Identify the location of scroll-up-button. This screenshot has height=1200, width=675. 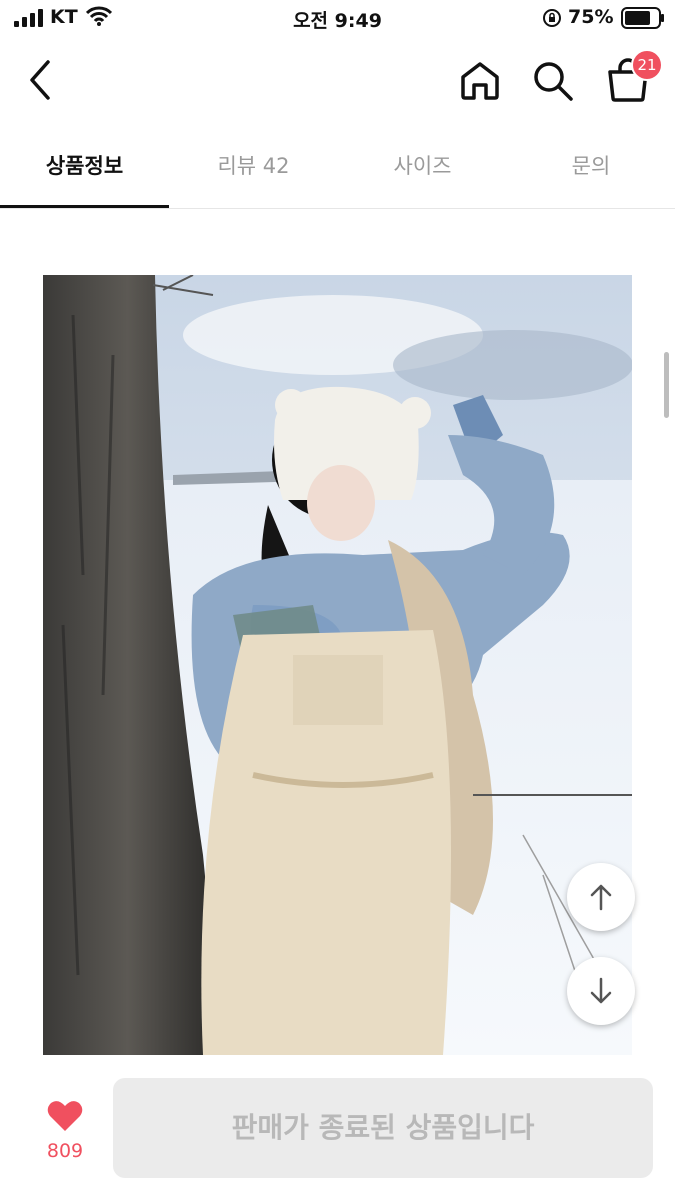
(601, 897).